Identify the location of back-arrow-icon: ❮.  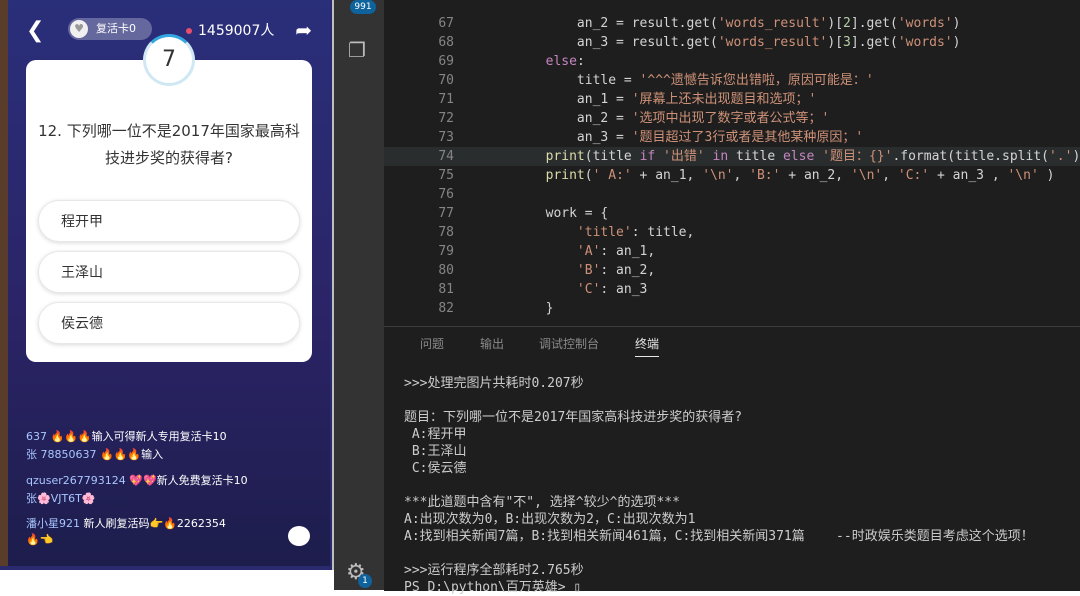
(35, 30).